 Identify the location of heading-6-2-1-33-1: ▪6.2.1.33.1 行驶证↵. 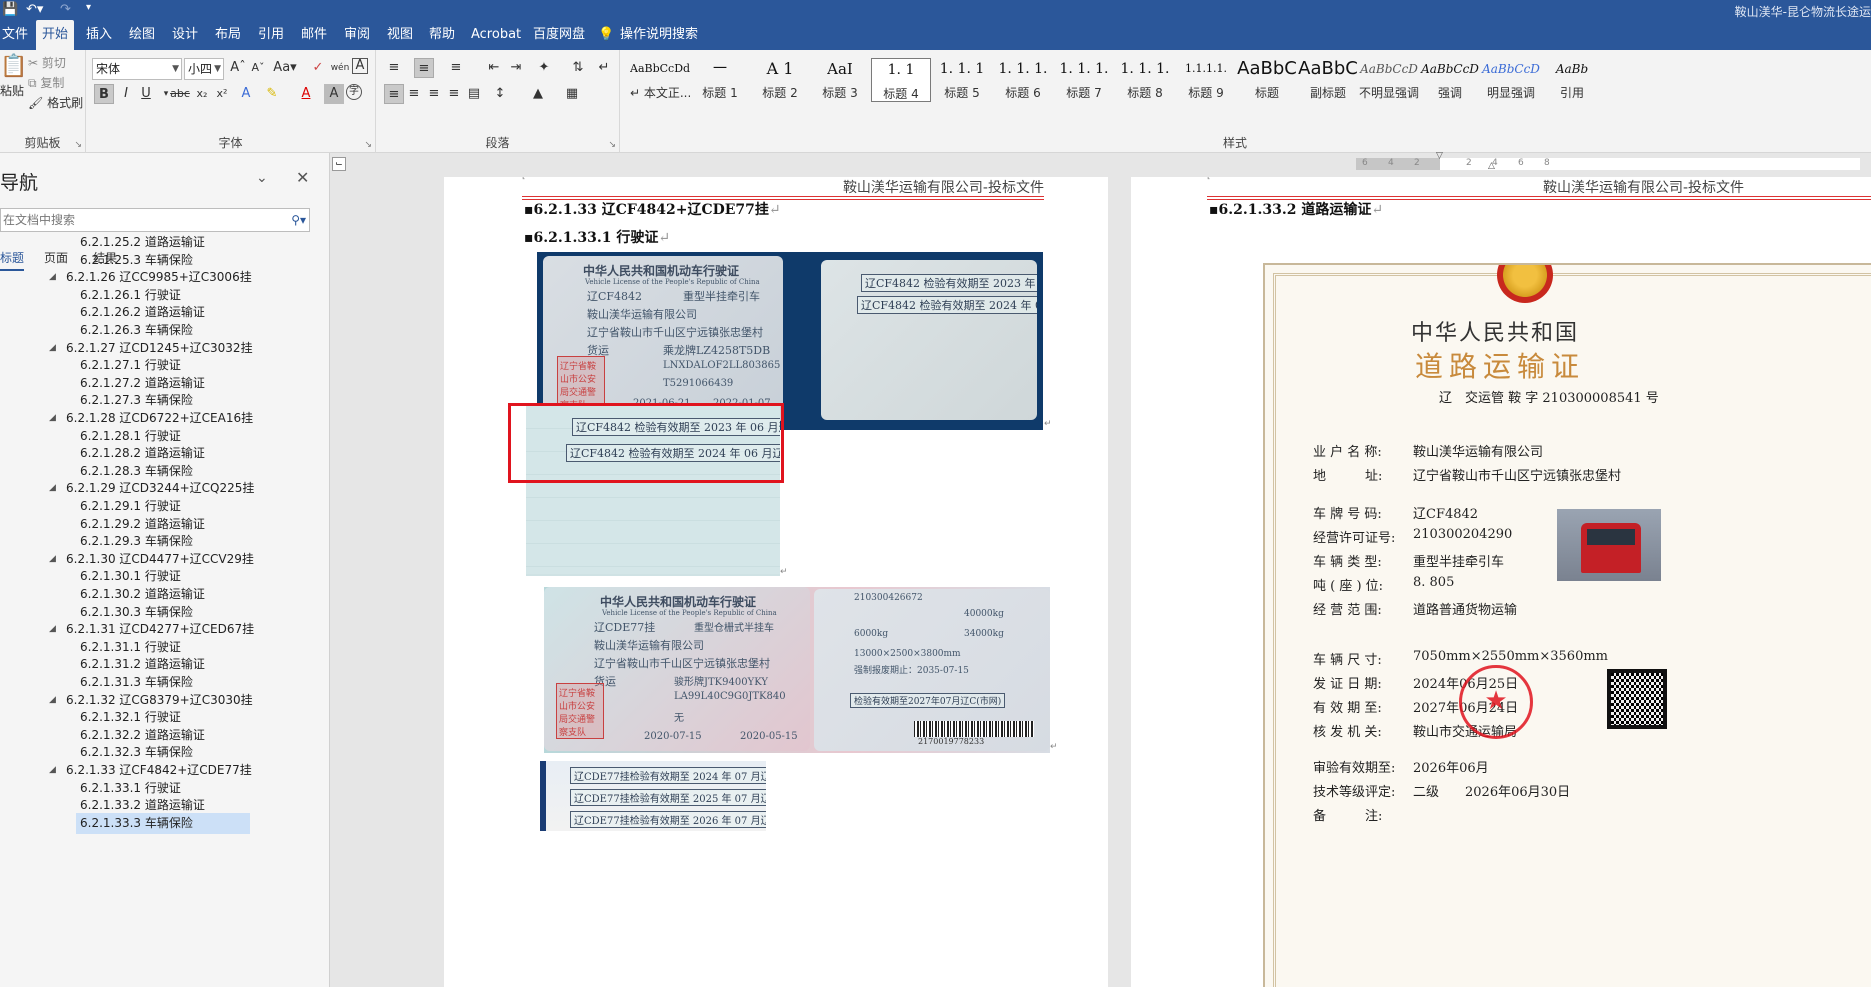
(597, 237).